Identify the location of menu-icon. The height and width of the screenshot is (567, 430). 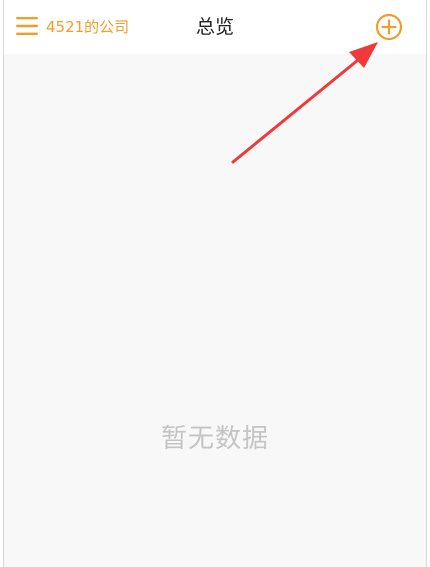
(27, 26).